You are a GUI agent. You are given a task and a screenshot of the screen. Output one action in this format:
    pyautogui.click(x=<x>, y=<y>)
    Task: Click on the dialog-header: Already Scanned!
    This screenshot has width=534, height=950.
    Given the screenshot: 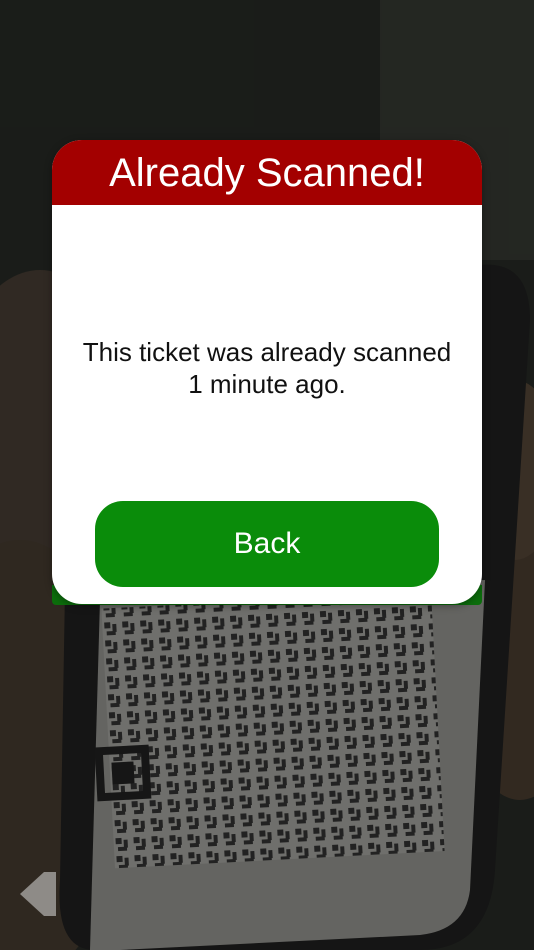 What is the action you would take?
    pyautogui.click(x=267, y=172)
    